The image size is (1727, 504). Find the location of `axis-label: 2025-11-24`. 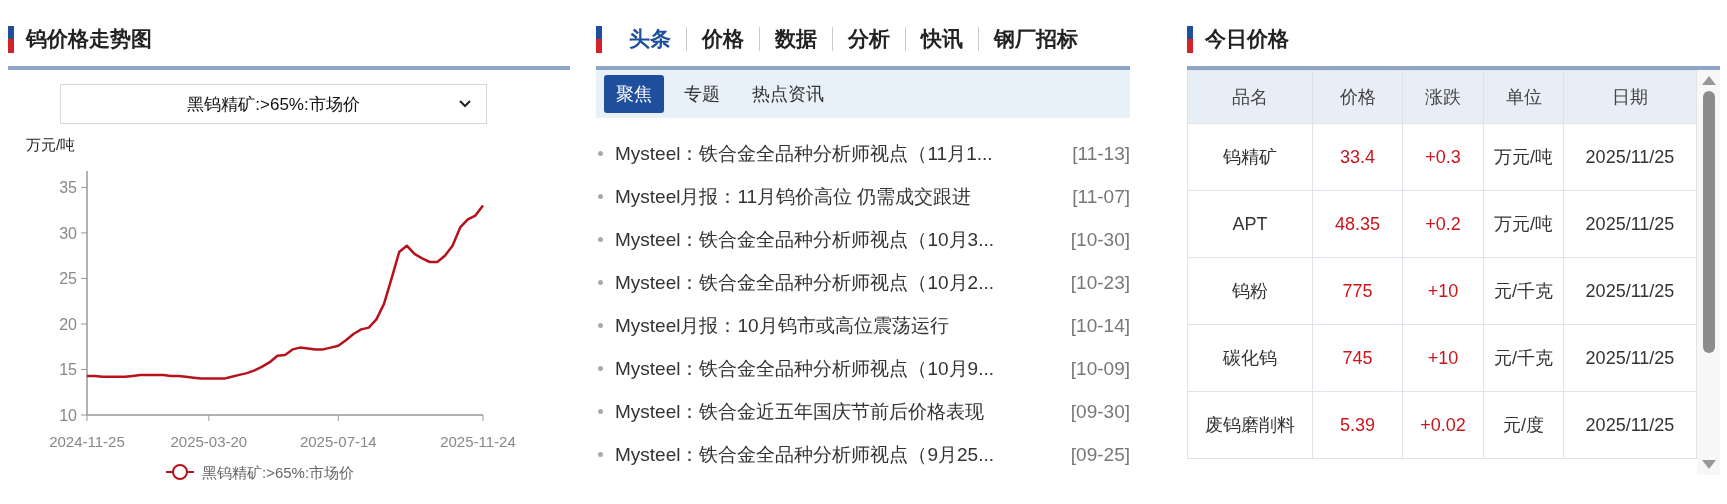

axis-label: 2025-11-24 is located at coordinates (478, 441).